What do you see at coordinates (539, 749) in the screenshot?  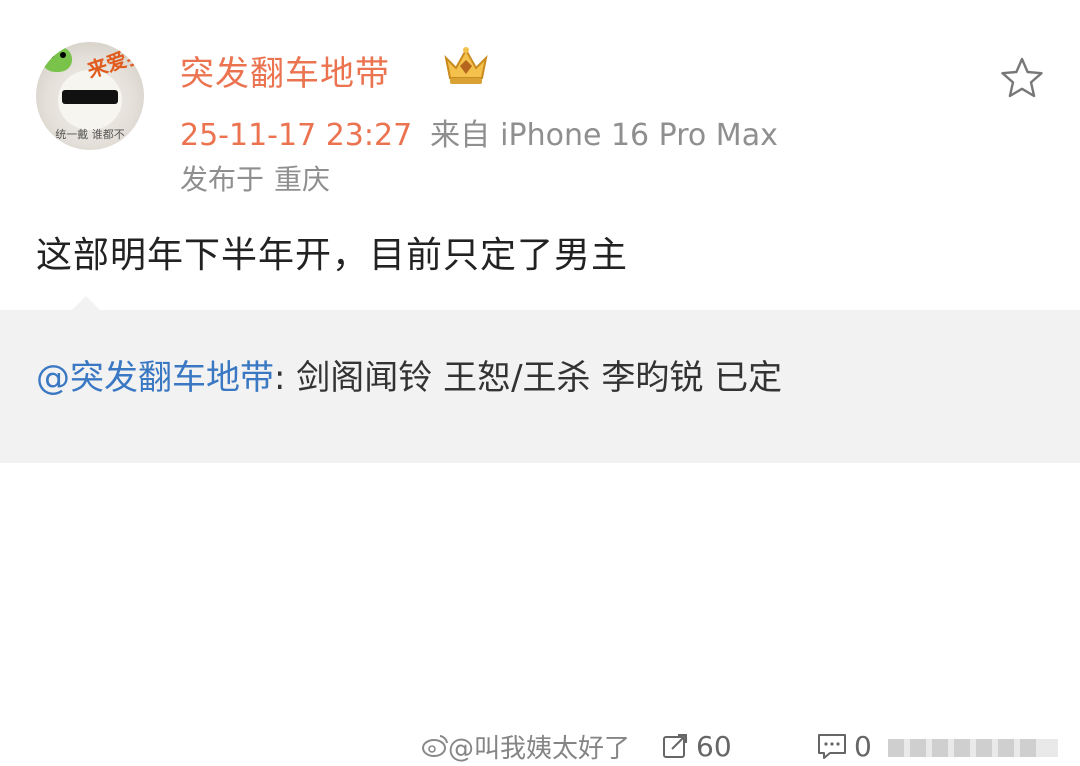 I see `watermark: @叫我姨太好了` at bounding box center [539, 749].